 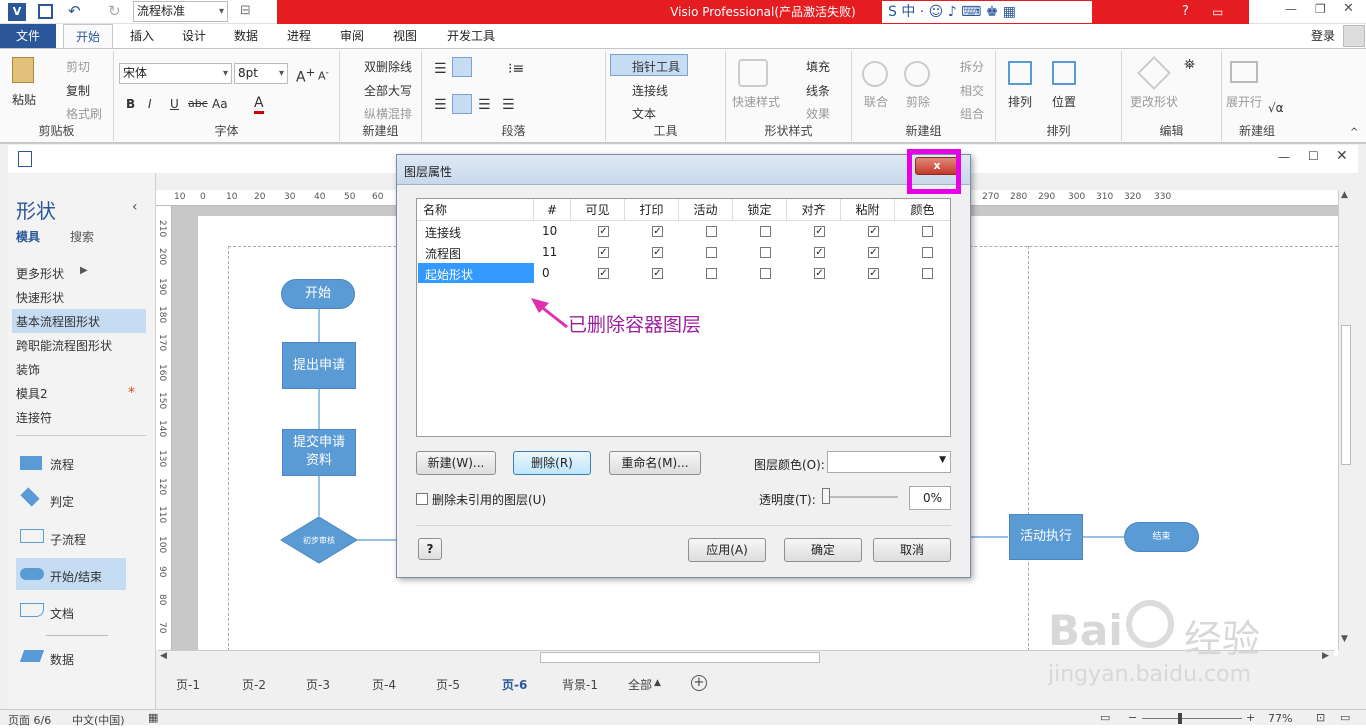 I want to click on apply-button: 应用(A), so click(x=727, y=550).